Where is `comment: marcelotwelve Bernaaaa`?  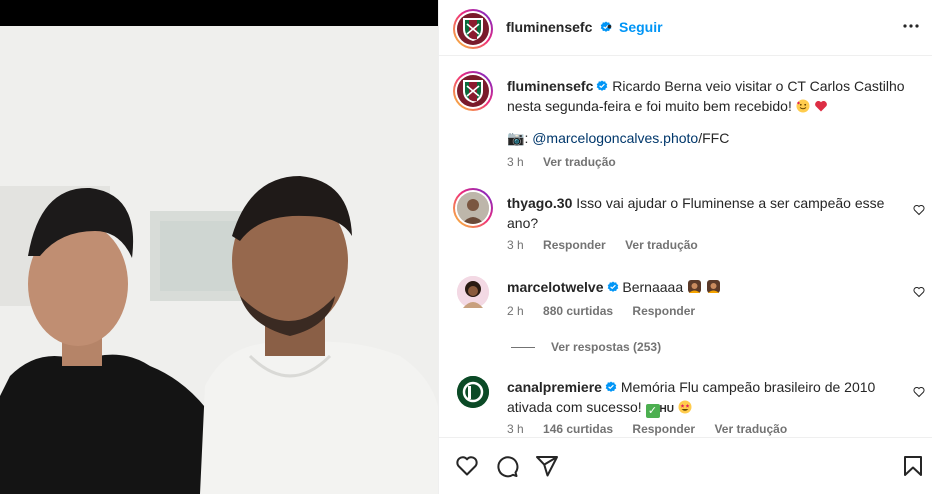
comment: marcelotwelve Bernaaaa is located at coordinates (697, 287).